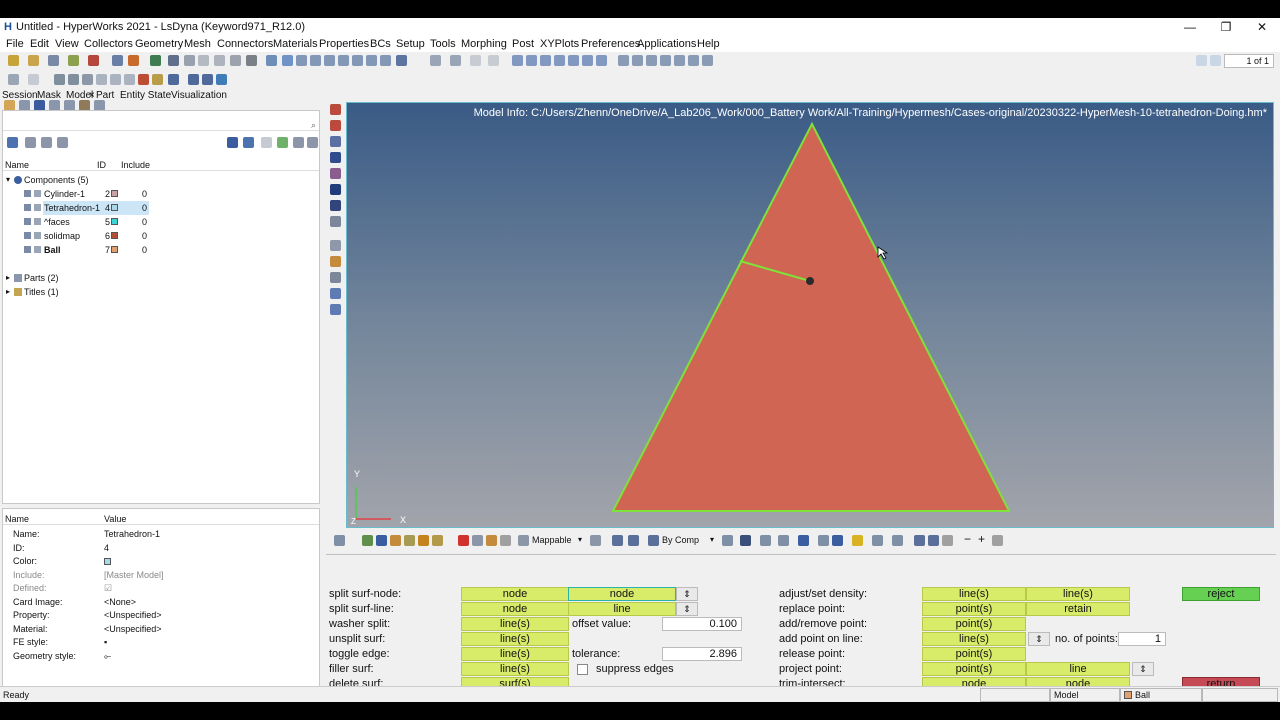 The image size is (1280, 720). What do you see at coordinates (161, 250) in the screenshot?
I see `component-row: Ball 7 0` at bounding box center [161, 250].